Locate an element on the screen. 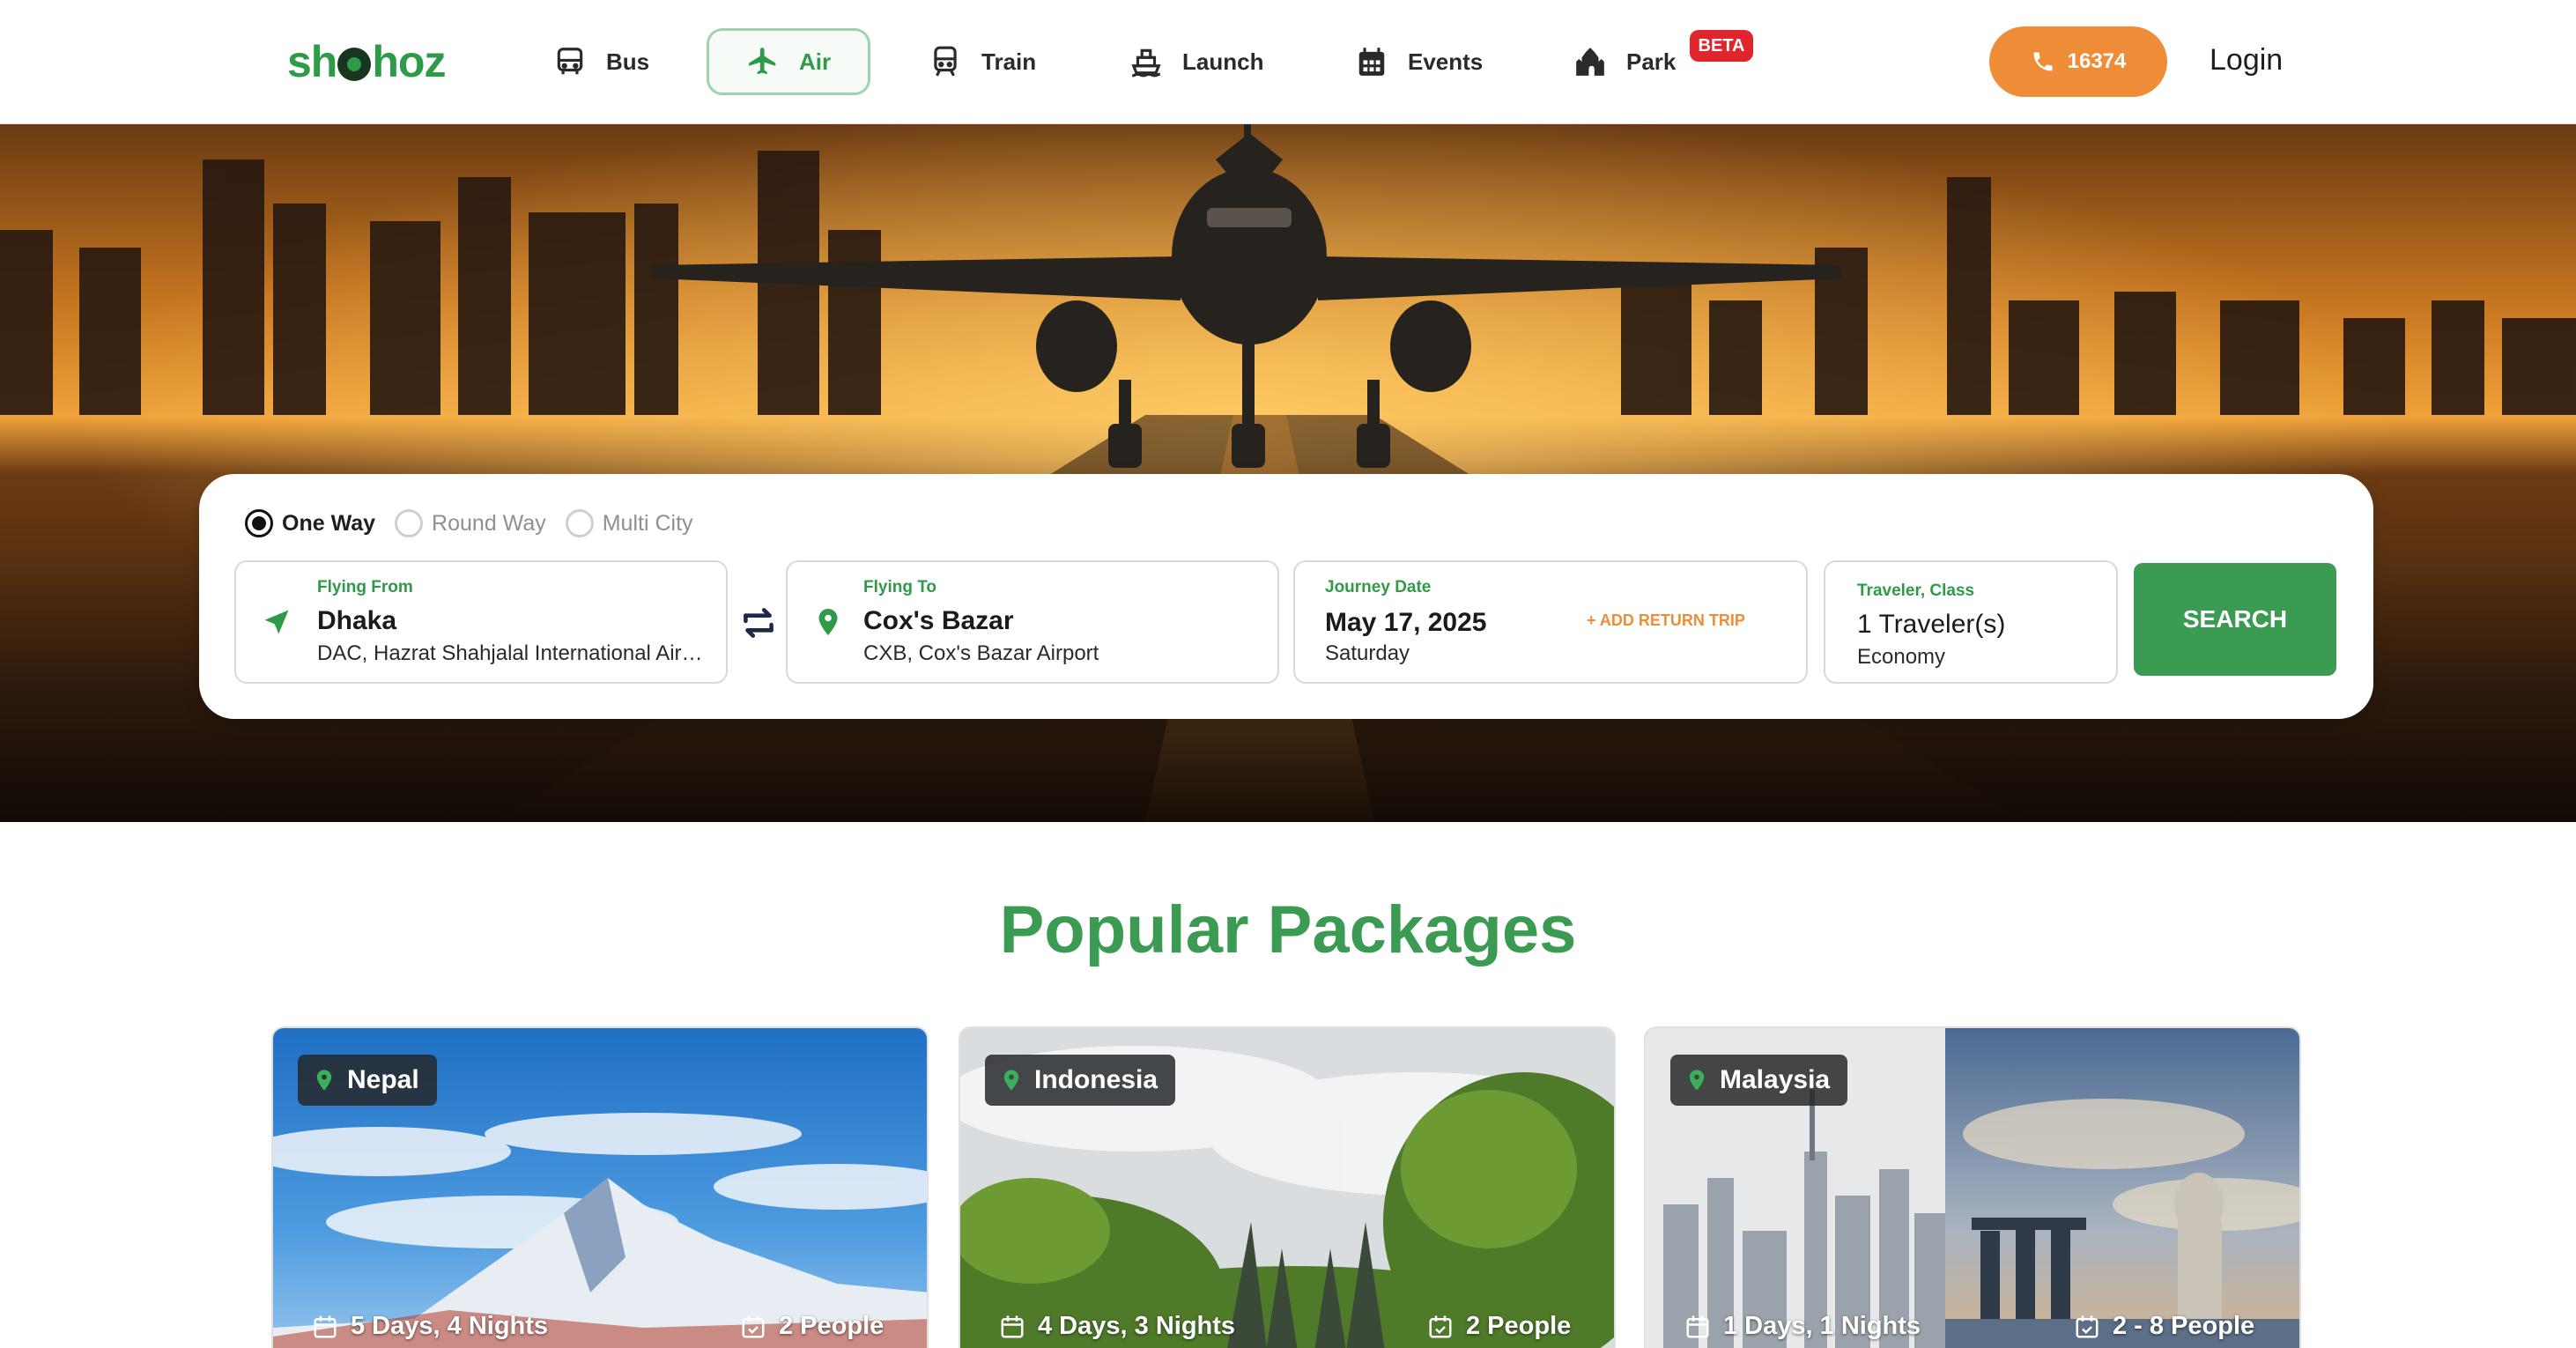  hotline-number: 16374 is located at coordinates (2097, 61).